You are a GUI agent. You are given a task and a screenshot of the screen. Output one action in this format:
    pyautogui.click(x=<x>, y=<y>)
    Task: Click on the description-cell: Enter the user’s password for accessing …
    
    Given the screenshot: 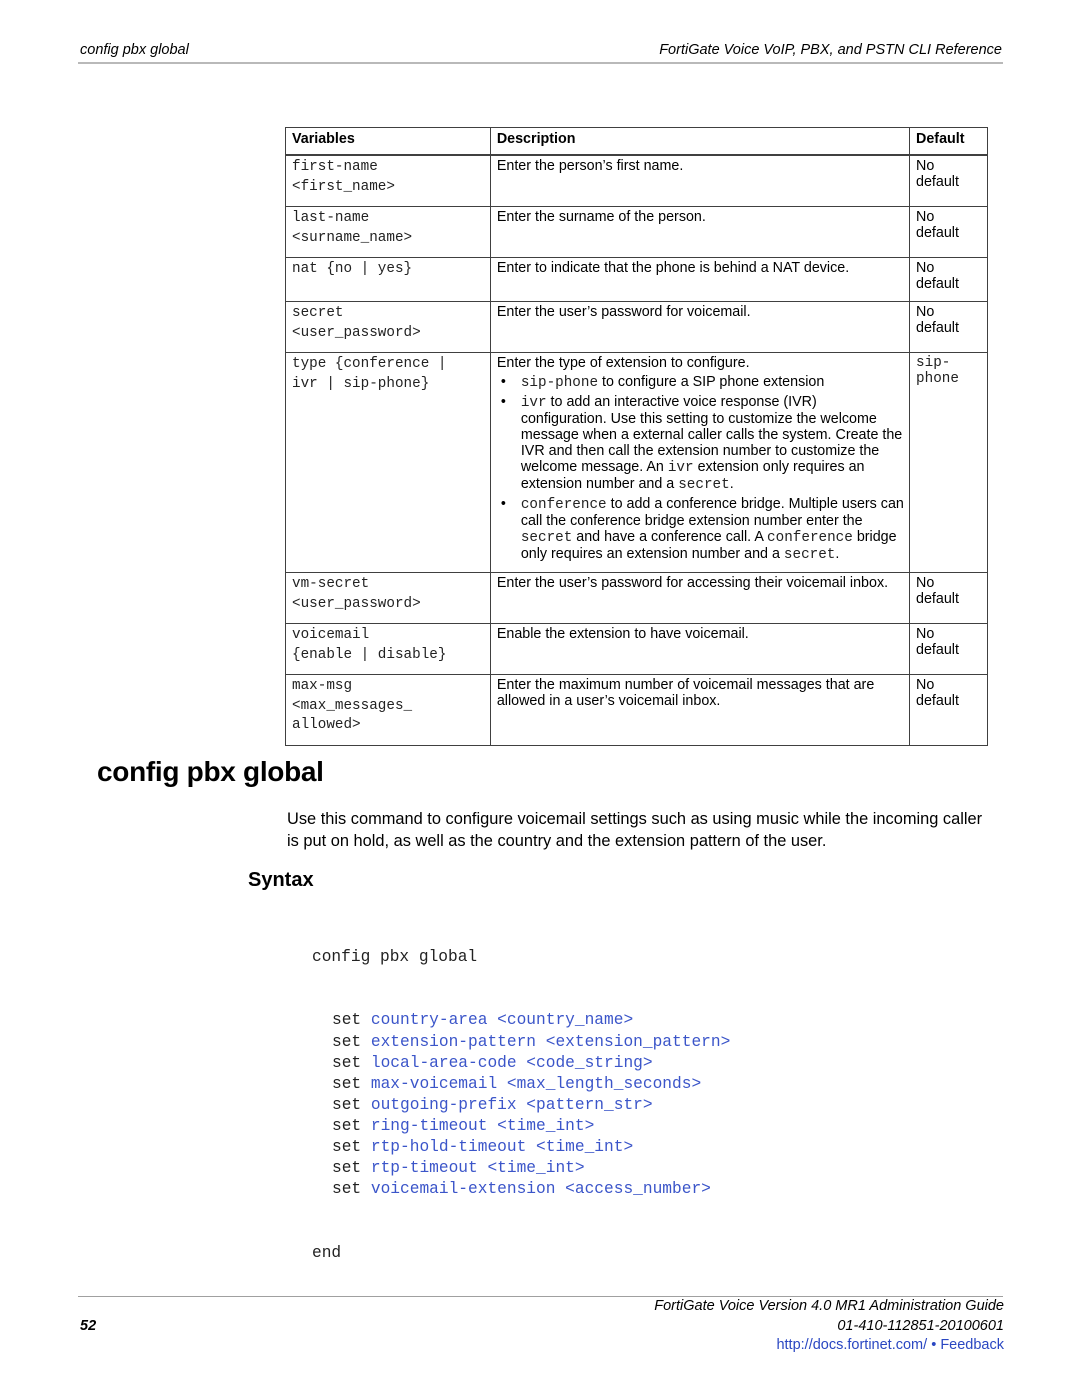 What is the action you would take?
    pyautogui.click(x=700, y=598)
    